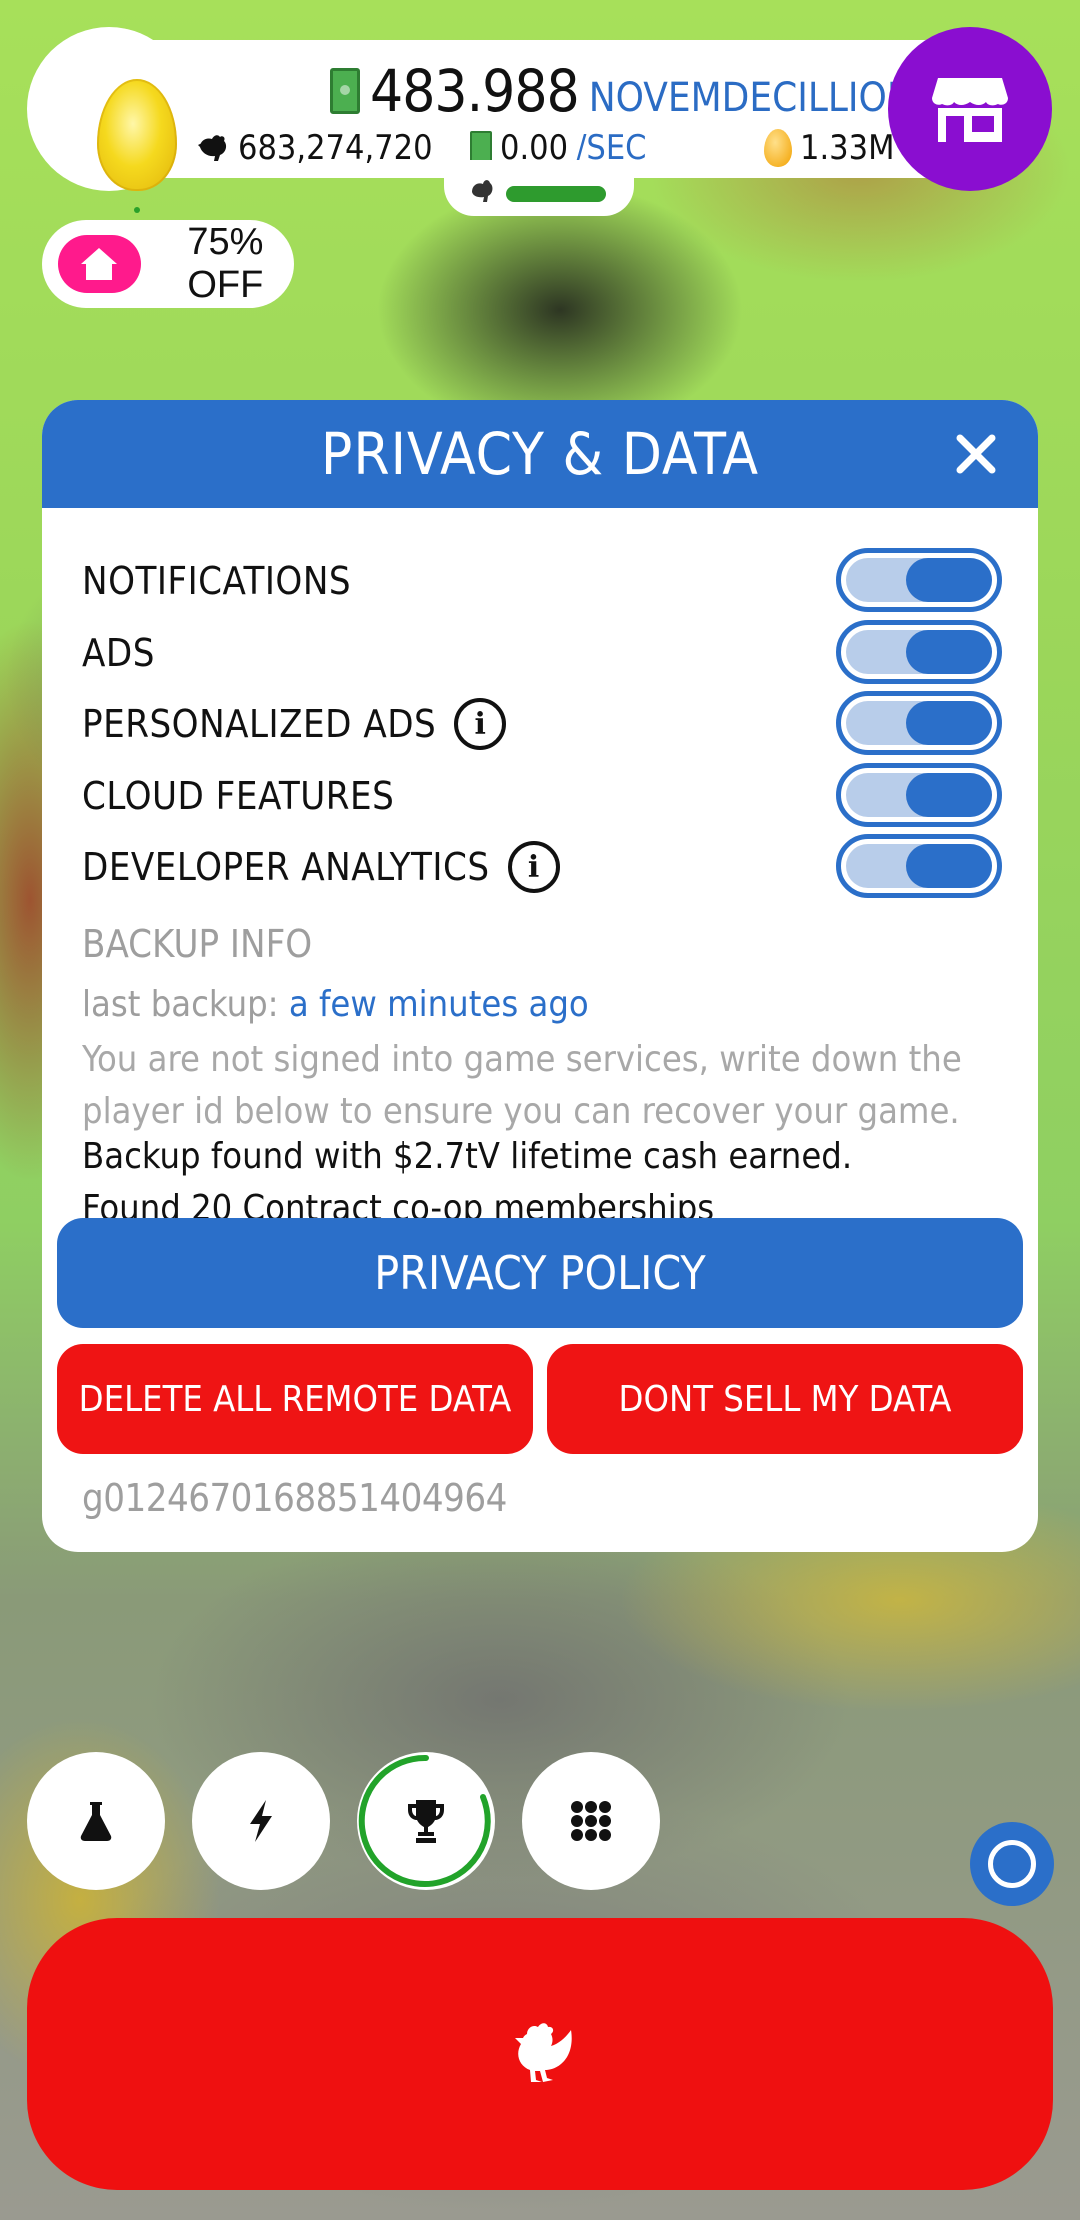  I want to click on progress-bar, so click(556, 194).